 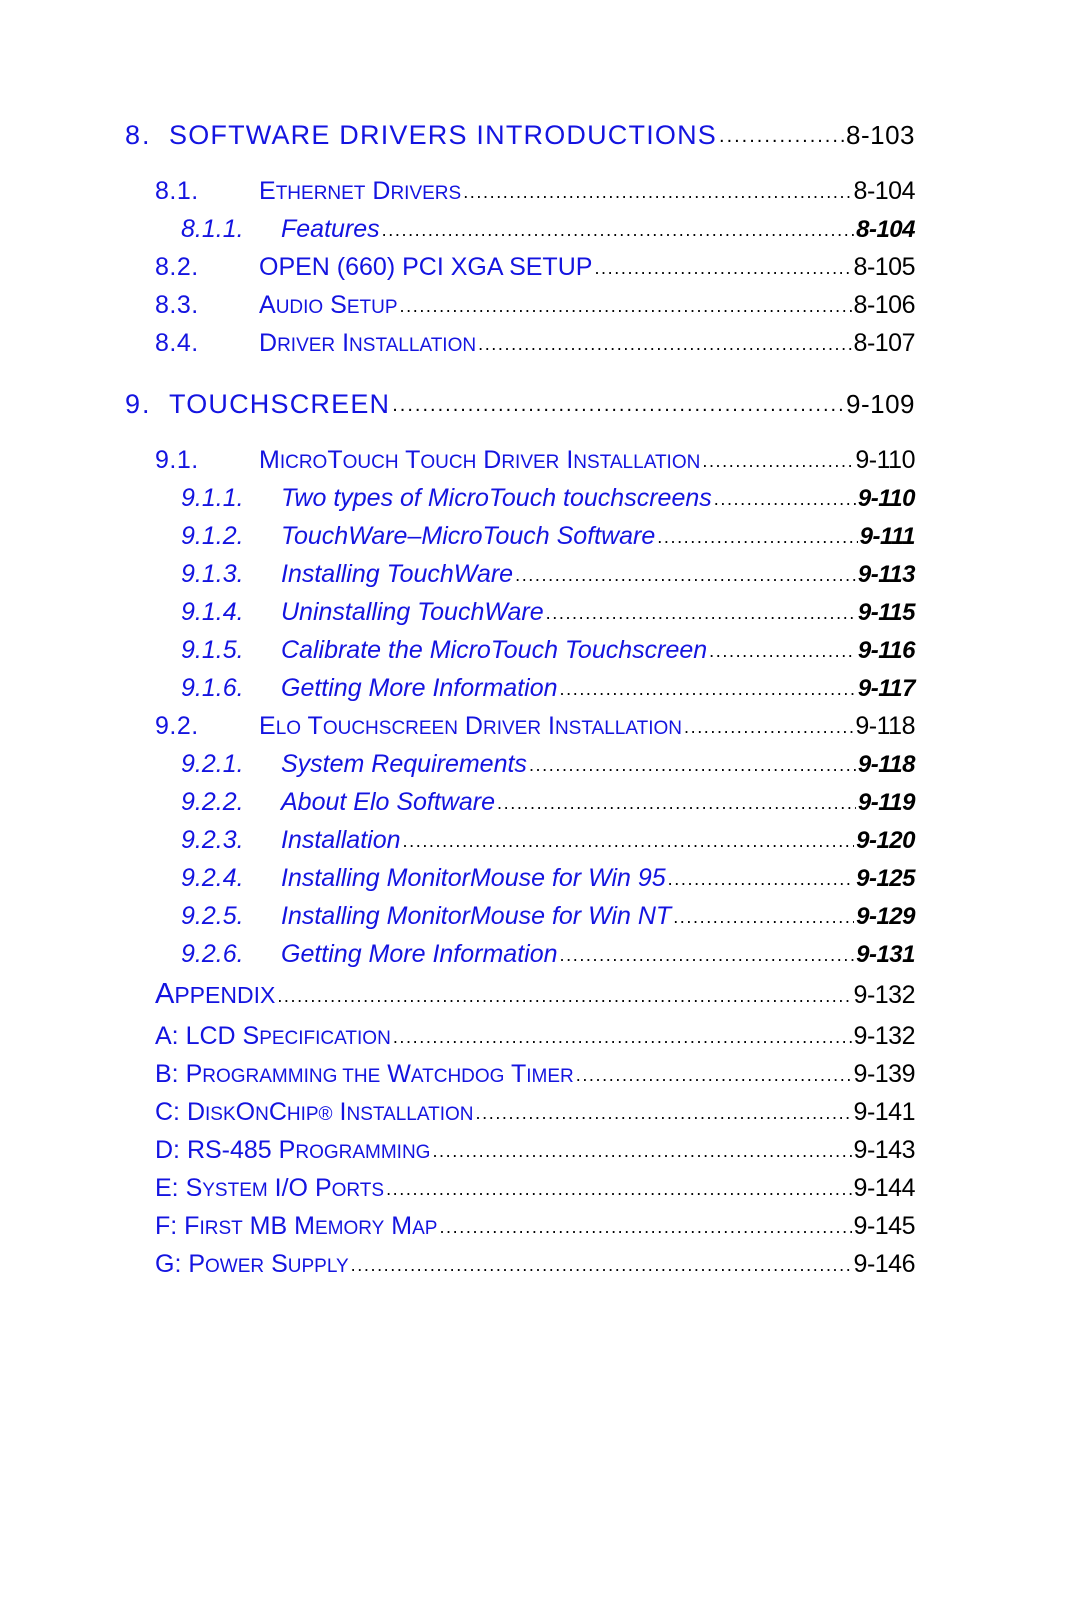 What do you see at coordinates (880, 404) in the screenshot?
I see `toc-entry-page: 9-109` at bounding box center [880, 404].